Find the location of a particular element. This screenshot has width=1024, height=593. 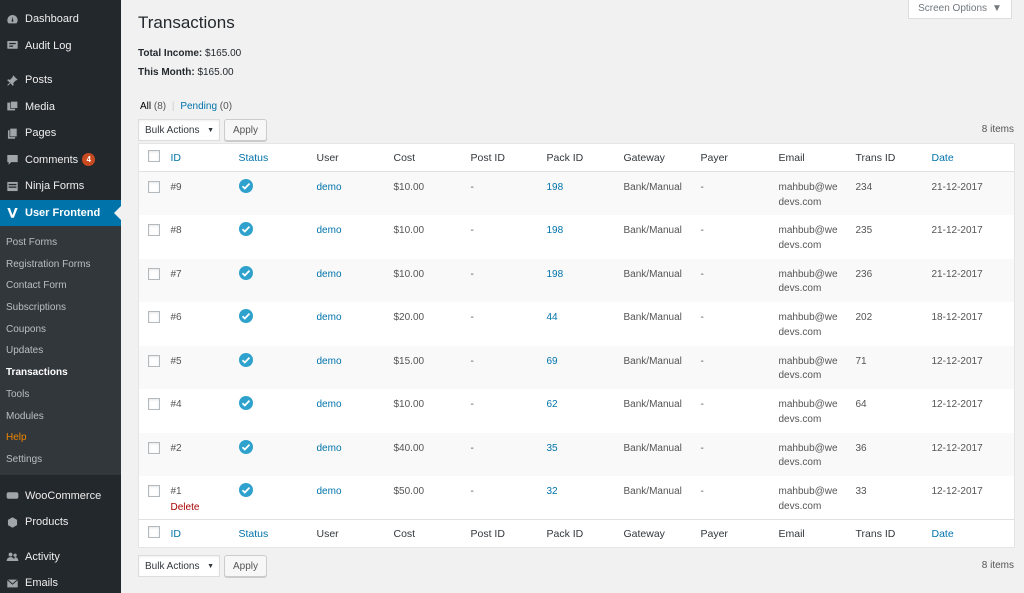

total-income-label: Total Income: is located at coordinates (170, 53).